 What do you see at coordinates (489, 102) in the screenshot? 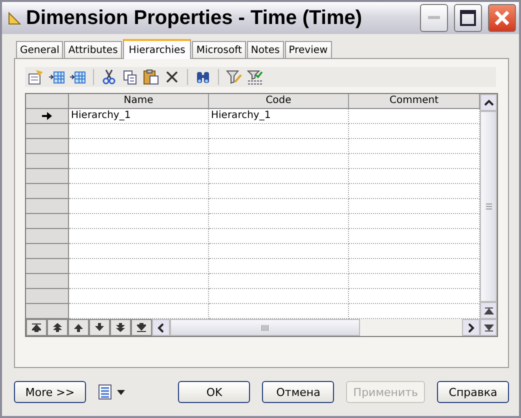
I see `scroll-up-icon` at bounding box center [489, 102].